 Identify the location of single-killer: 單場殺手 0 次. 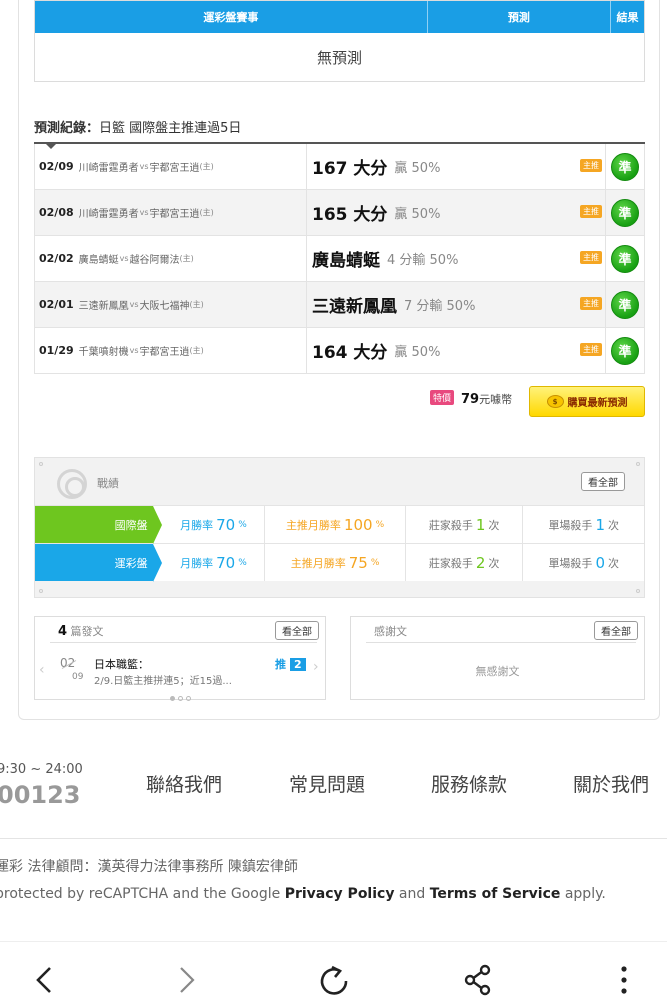
(583, 562).